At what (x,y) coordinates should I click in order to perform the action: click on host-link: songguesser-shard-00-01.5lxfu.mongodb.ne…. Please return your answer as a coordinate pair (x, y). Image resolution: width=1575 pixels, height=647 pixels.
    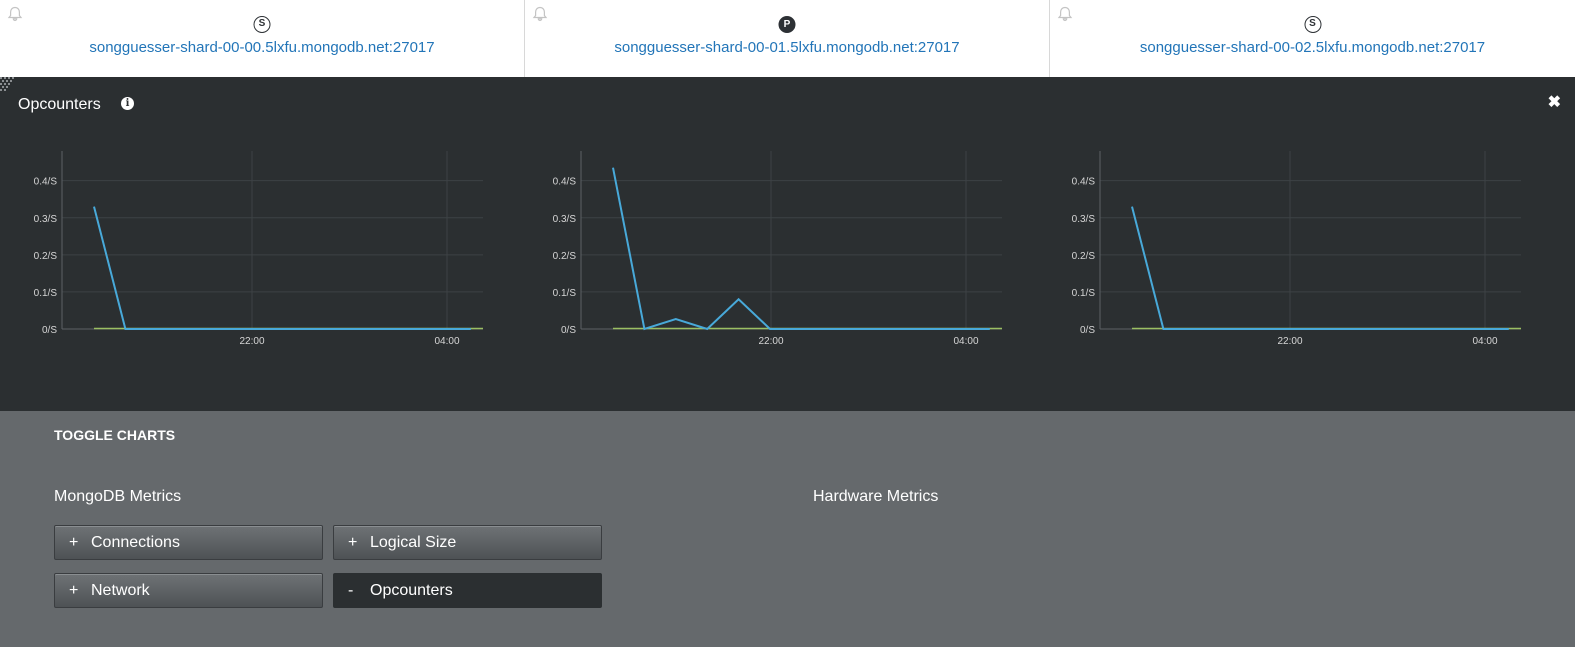
    Looking at the image, I should click on (787, 47).